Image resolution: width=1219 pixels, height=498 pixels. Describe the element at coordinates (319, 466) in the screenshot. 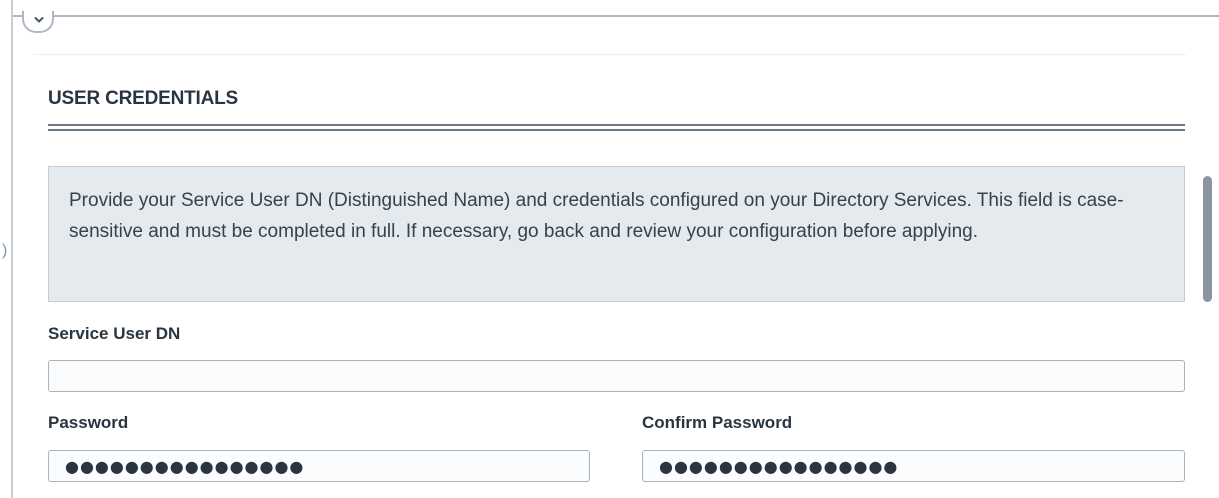

I see `password-input: ●●●●●●●●●●●●●●●●` at that location.